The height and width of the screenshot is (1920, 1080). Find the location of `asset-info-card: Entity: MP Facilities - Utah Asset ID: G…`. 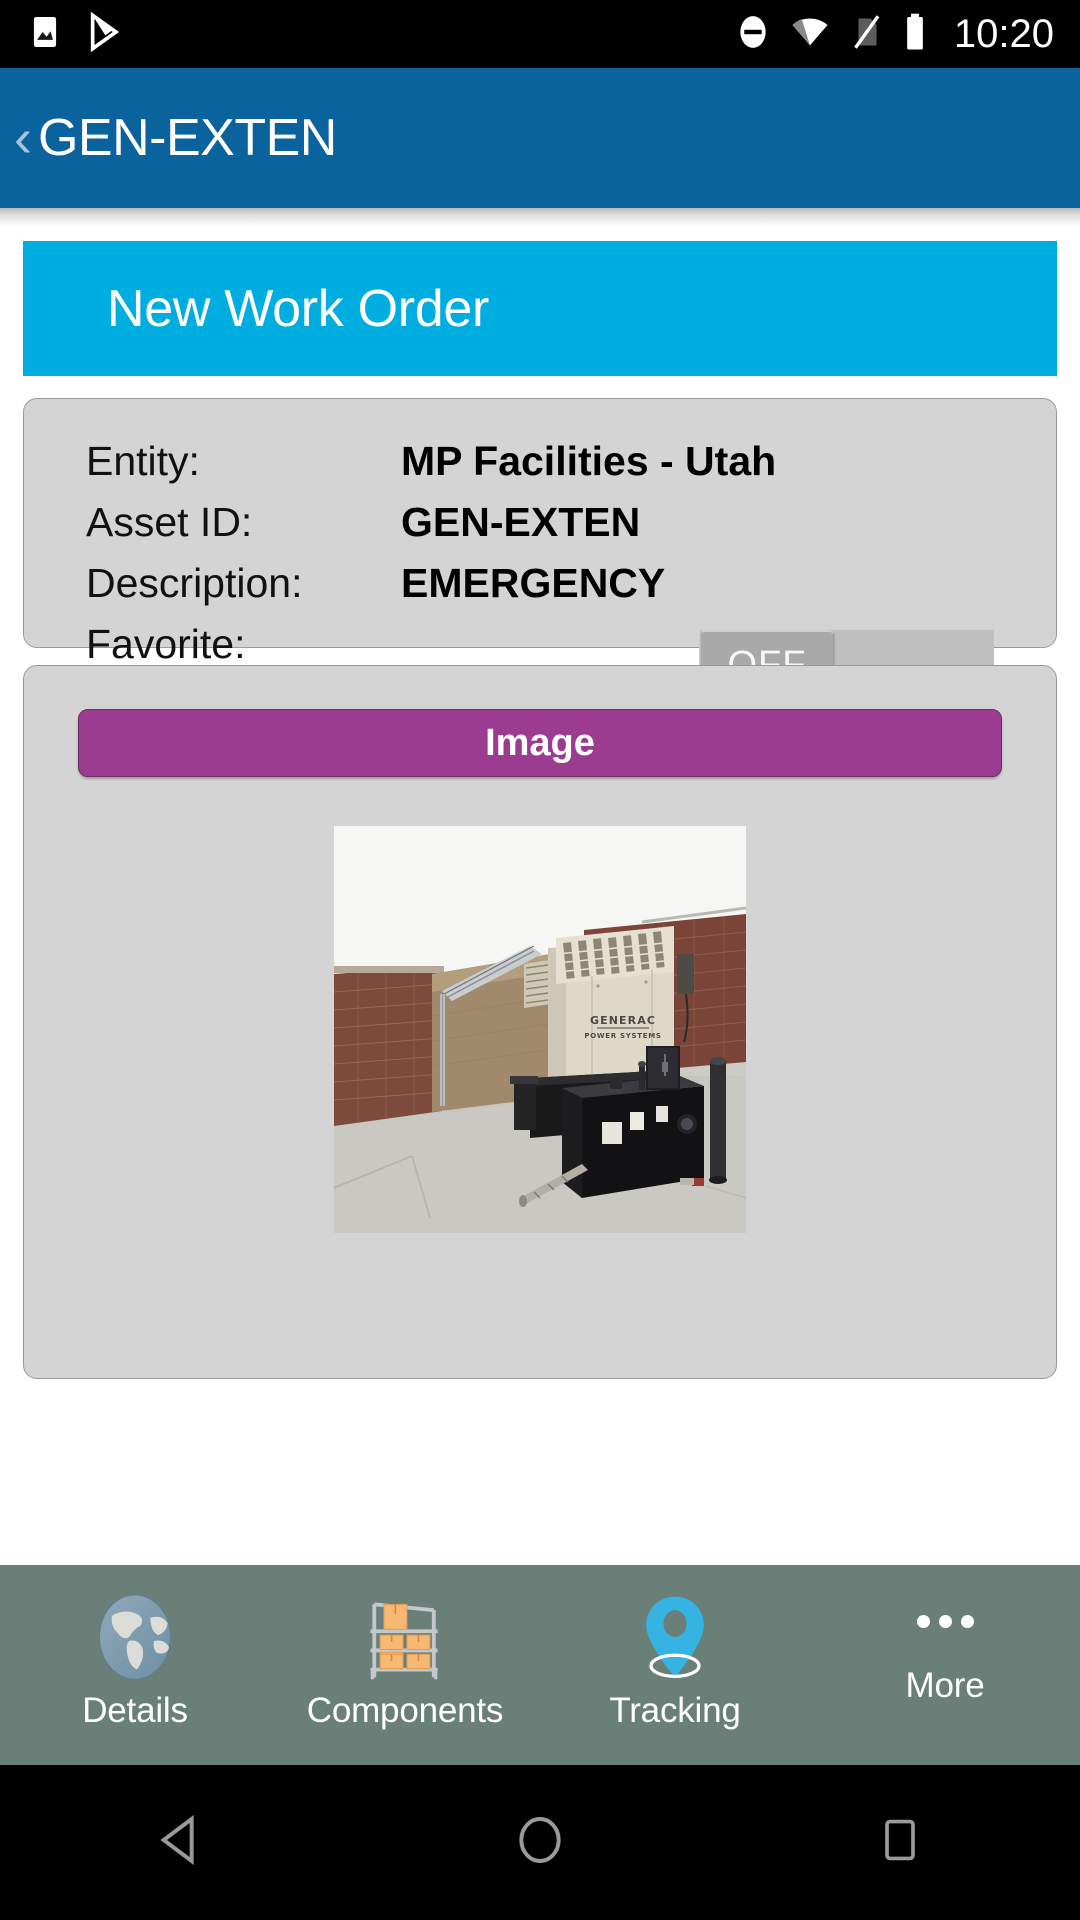

asset-info-card: Entity: MP Facilities - Utah Asset ID: G… is located at coordinates (540, 548).